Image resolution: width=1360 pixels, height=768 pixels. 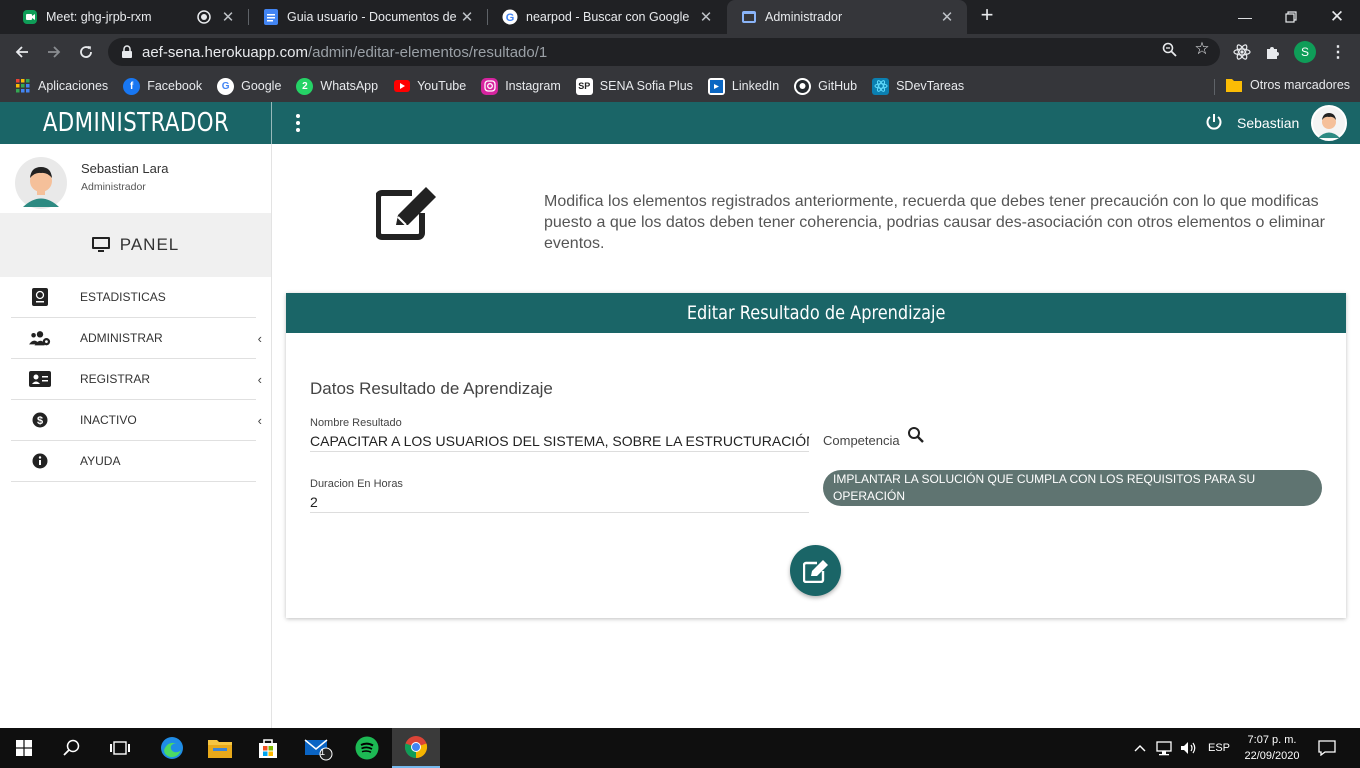 What do you see at coordinates (1245, 17) in the screenshot?
I see `minimize-button: —` at bounding box center [1245, 17].